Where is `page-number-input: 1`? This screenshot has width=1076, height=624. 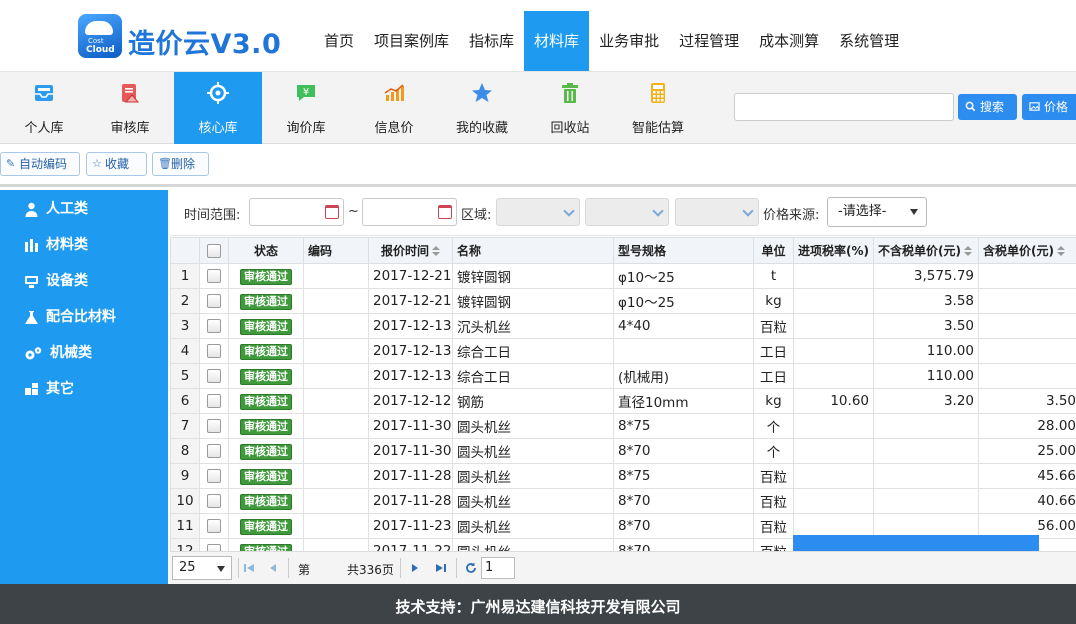
page-number-input: 1 is located at coordinates (498, 568).